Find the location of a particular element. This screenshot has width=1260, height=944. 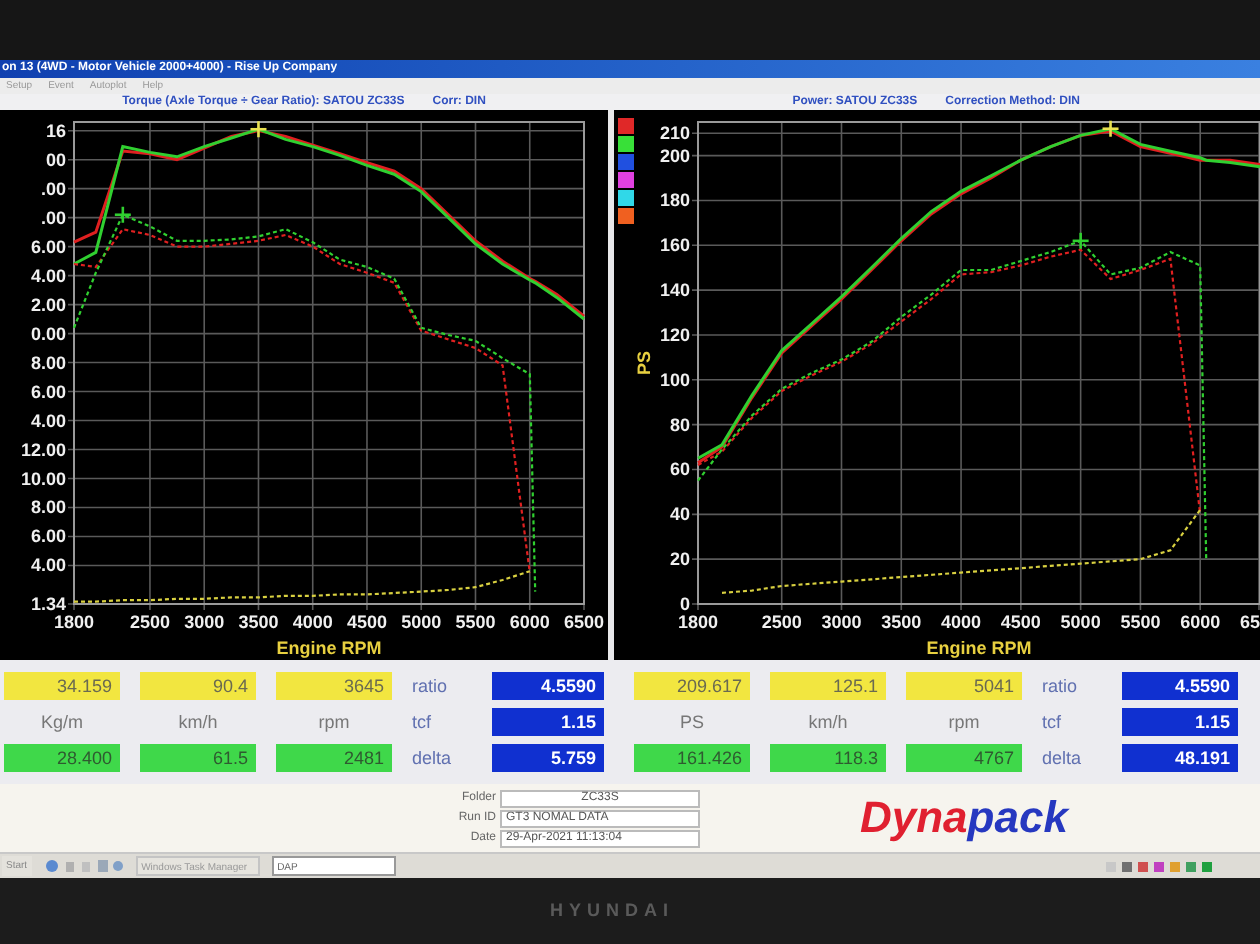

axis-tick-label: 0.00 is located at coordinates (48, 333).